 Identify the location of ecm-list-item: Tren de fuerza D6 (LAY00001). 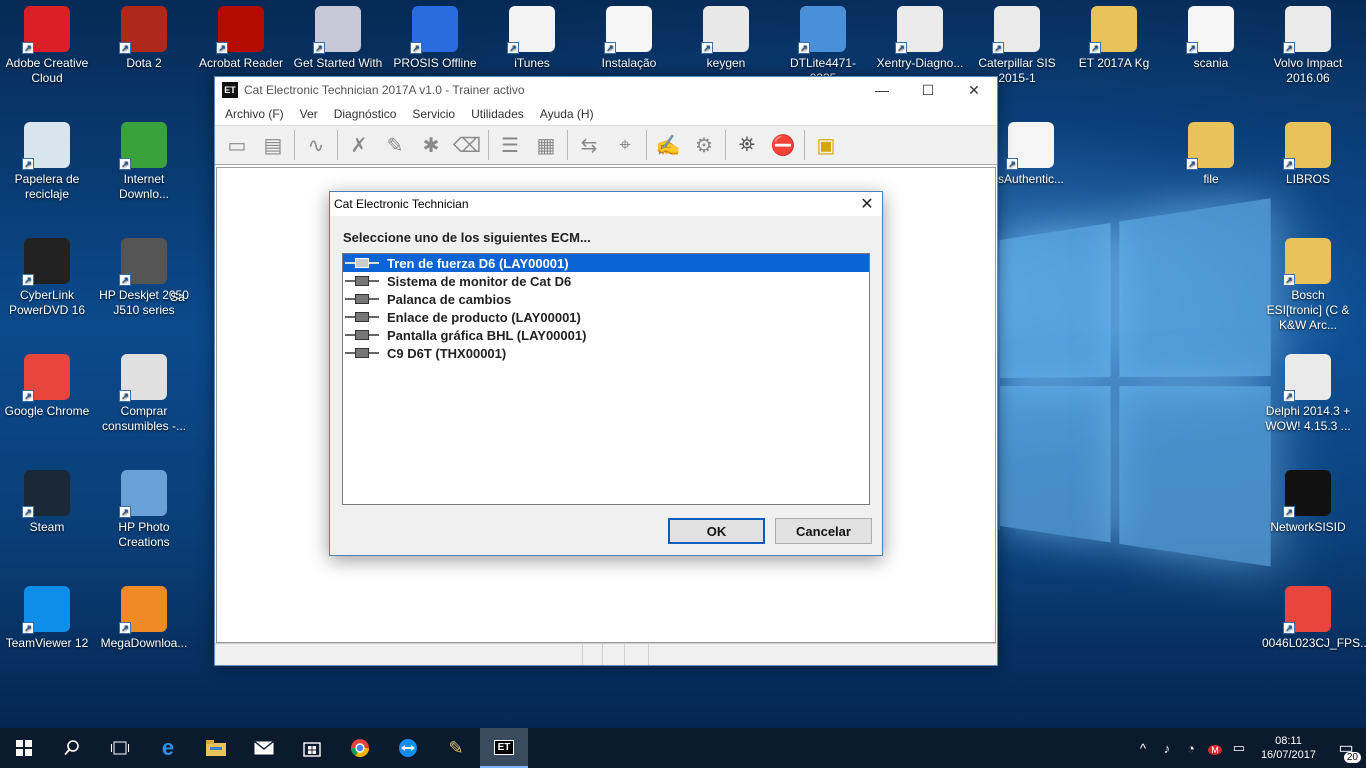
(606, 263).